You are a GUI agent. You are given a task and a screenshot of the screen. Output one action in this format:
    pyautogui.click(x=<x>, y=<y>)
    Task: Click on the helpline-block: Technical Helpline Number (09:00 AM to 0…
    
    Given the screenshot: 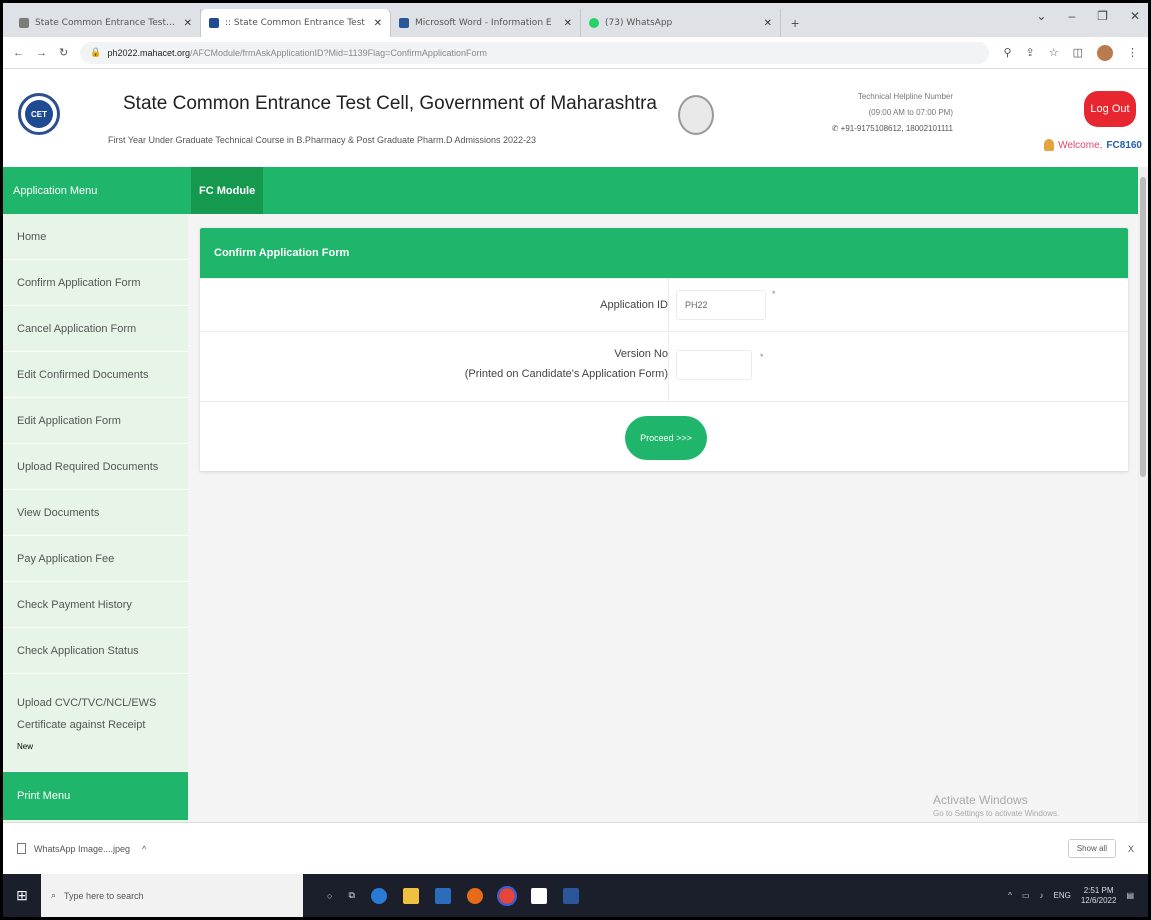 What is the action you would take?
    pyautogui.click(x=858, y=113)
    